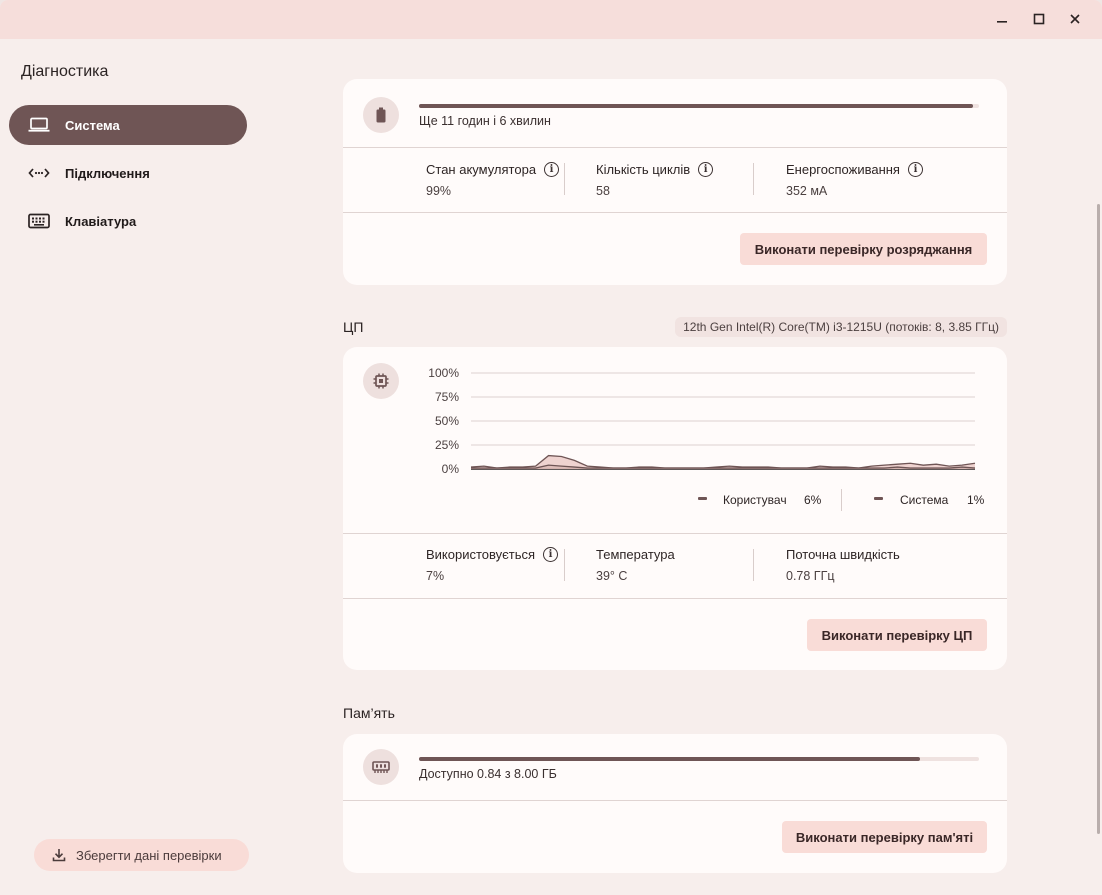  What do you see at coordinates (369, 713) in the screenshot?
I see `memory-section-title: Пам’ять` at bounding box center [369, 713].